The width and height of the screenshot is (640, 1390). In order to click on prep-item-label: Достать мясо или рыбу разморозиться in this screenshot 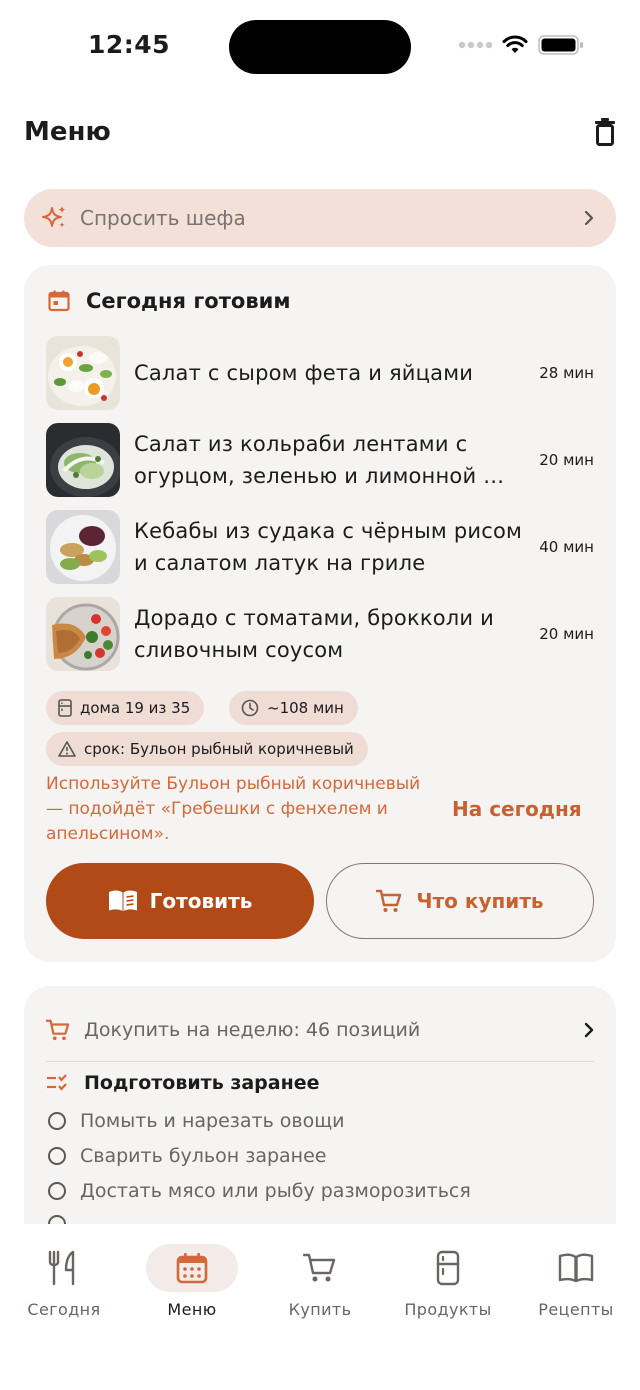, I will do `click(275, 1191)`.